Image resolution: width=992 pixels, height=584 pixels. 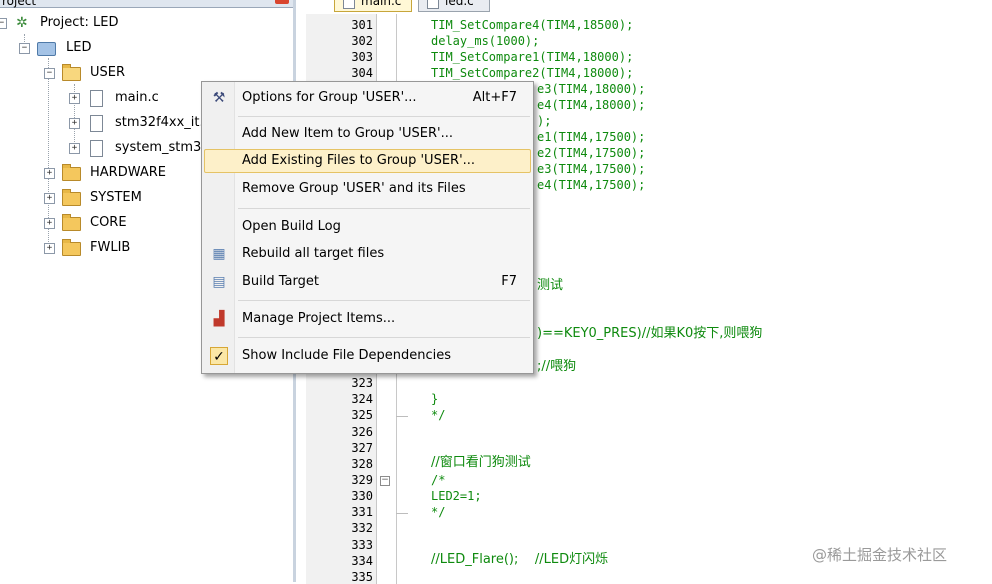 What do you see at coordinates (456, 496) in the screenshot?
I see `code-line: LED2=1;` at bounding box center [456, 496].